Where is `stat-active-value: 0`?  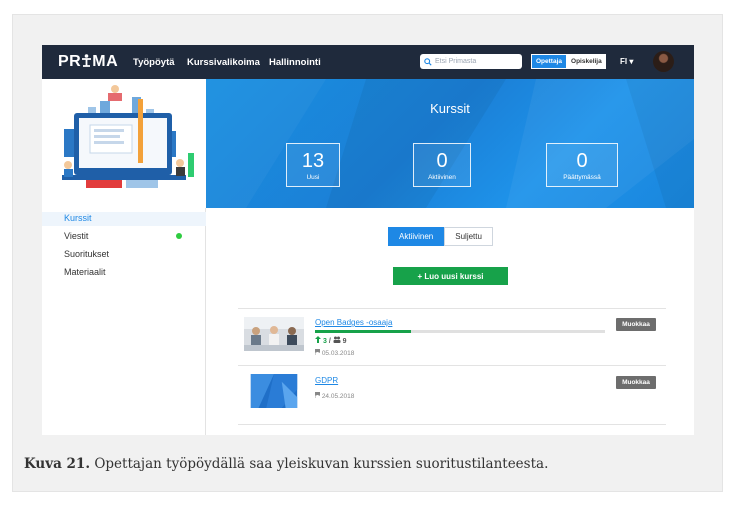
stat-active-value: 0 is located at coordinates (442, 161).